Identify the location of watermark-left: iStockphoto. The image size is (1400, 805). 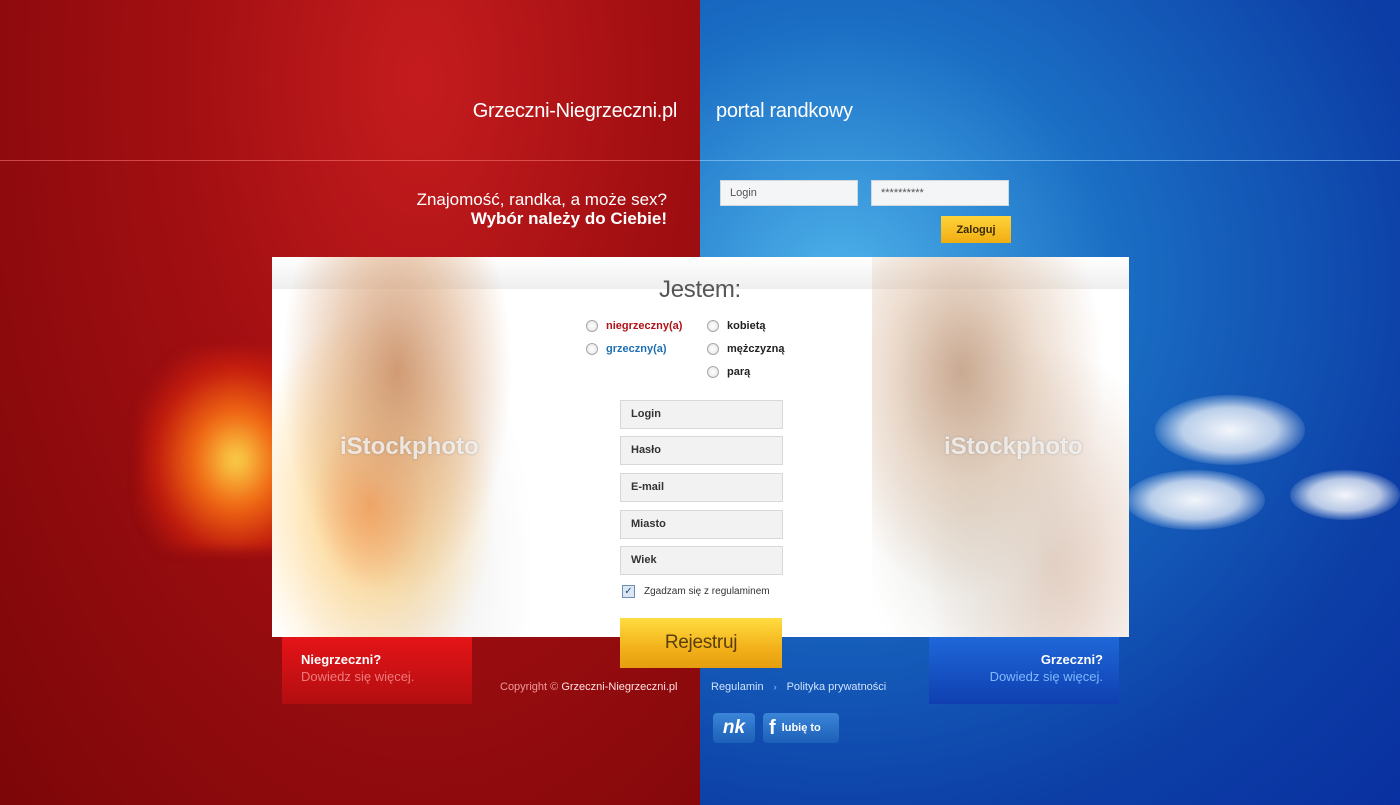
(409, 446).